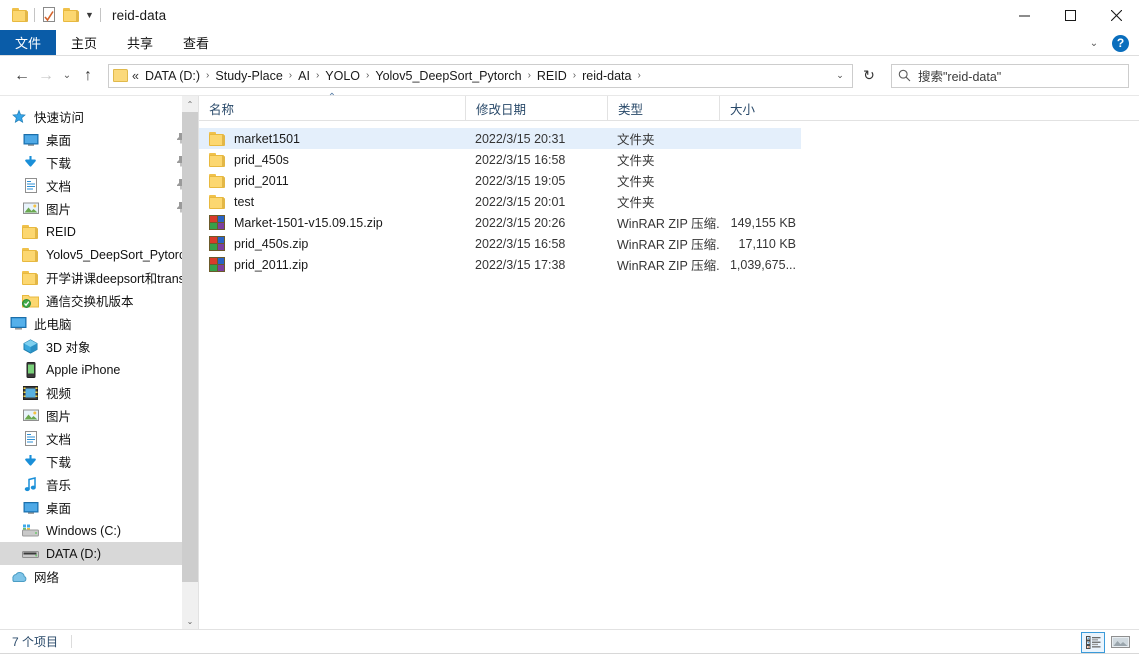 This screenshot has height=654, width=1139. What do you see at coordinates (762, 108) in the screenshot?
I see `column-header-size: 大小` at bounding box center [762, 108].